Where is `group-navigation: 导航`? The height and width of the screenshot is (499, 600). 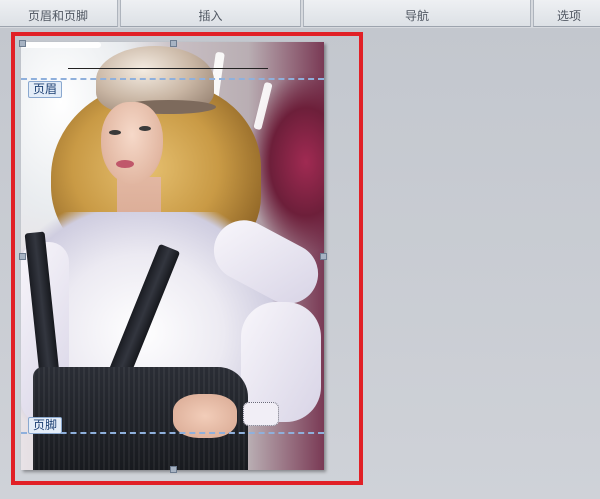 group-navigation: 导航 is located at coordinates (417, 13).